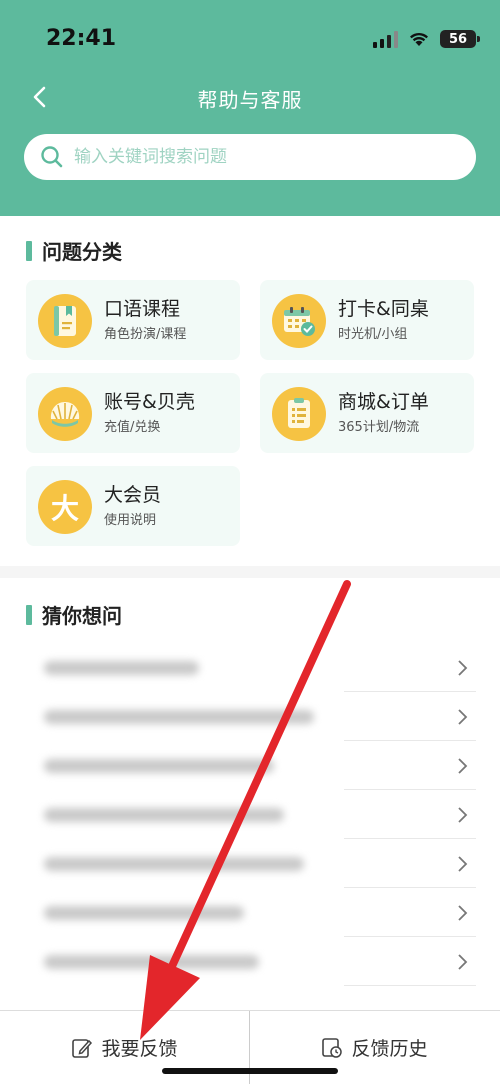 This screenshot has width=500, height=1084. Describe the element at coordinates (419, 39) in the screenshot. I see `wifi-icon` at that location.